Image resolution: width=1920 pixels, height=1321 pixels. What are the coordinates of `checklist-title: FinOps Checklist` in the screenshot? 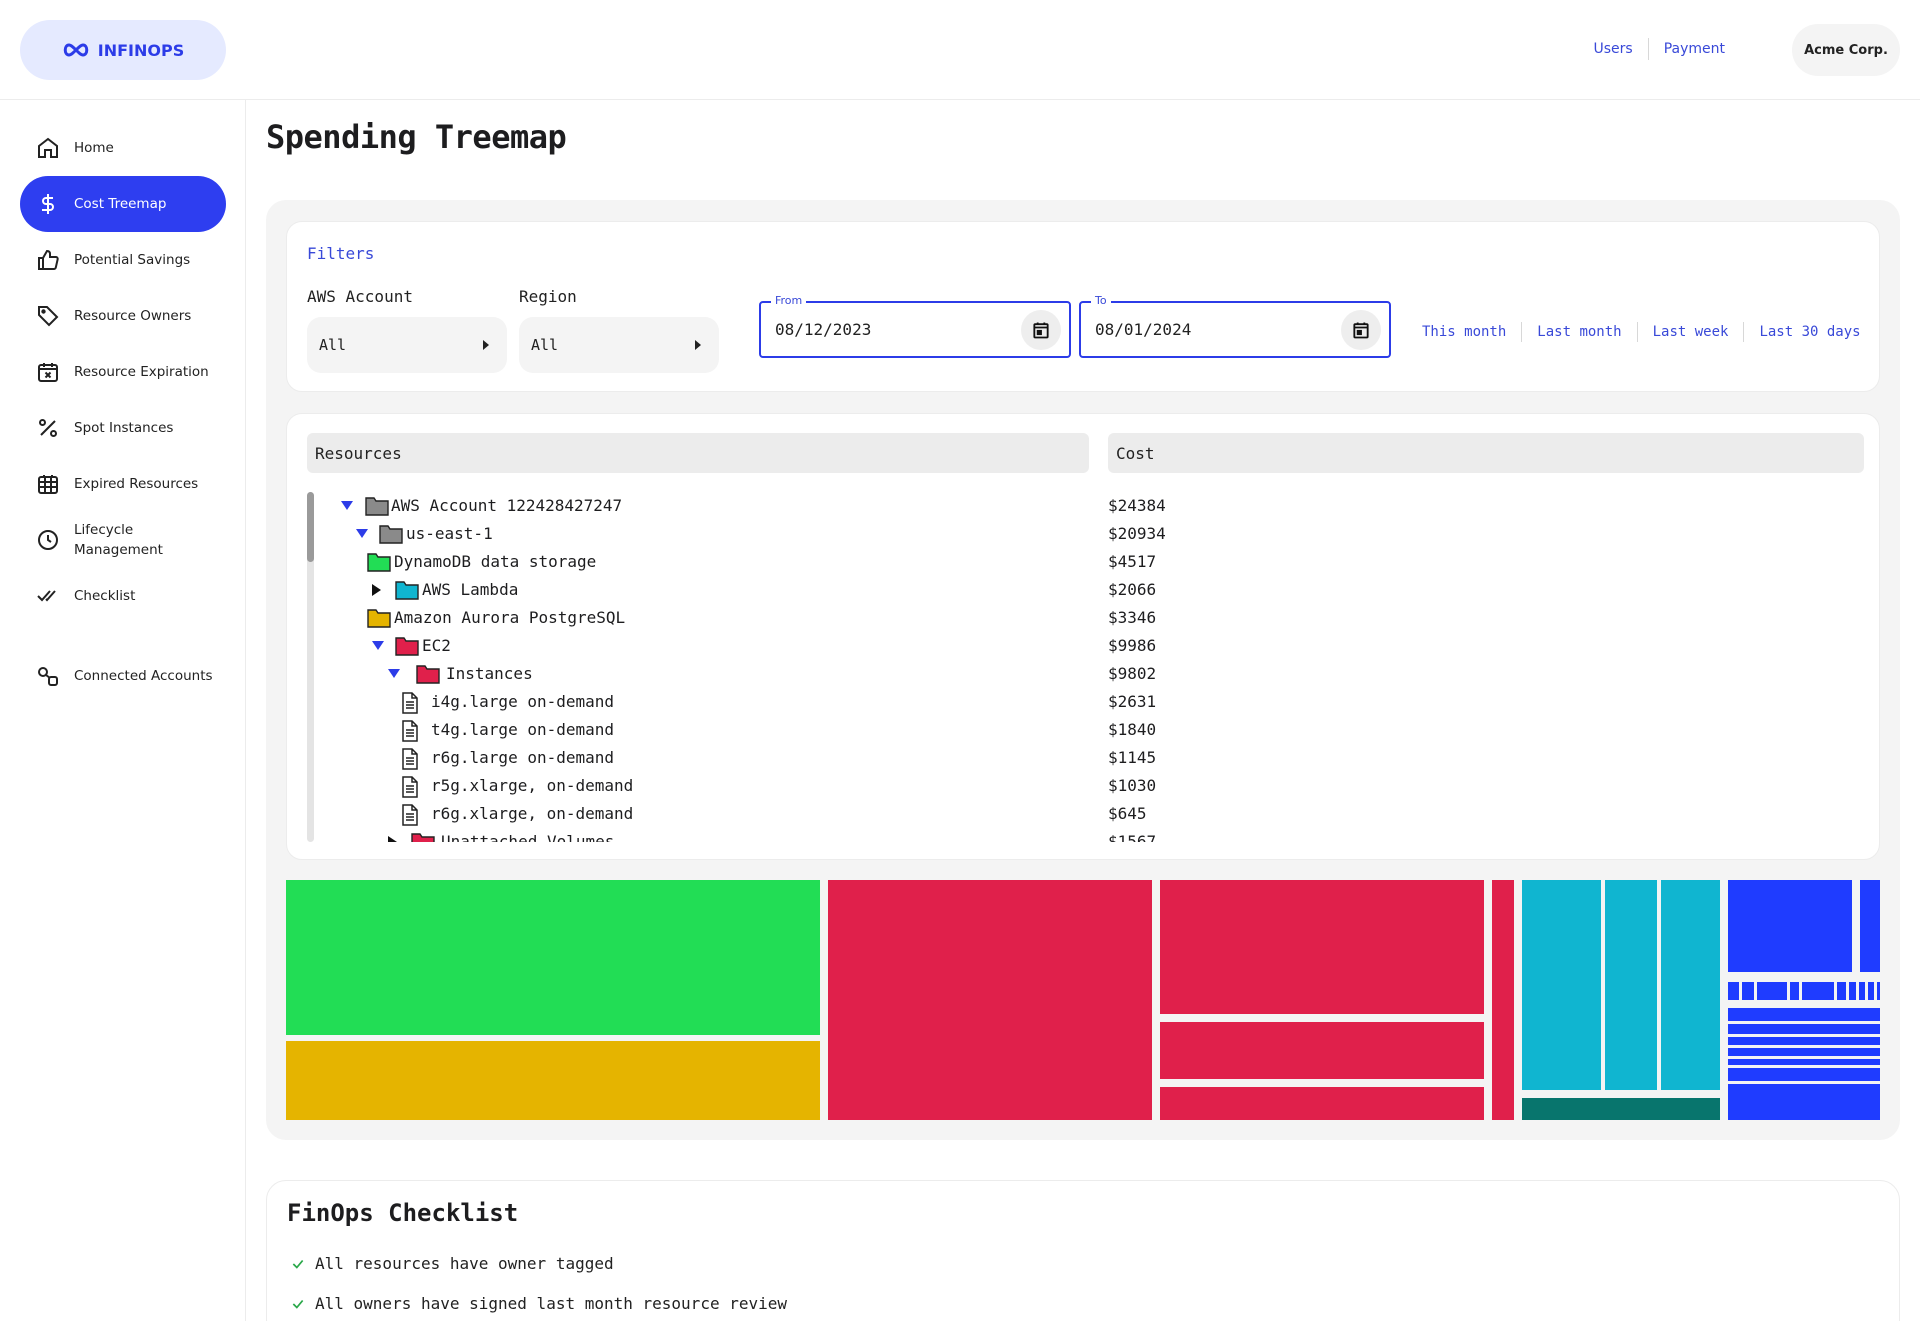 It's located at (403, 1213).